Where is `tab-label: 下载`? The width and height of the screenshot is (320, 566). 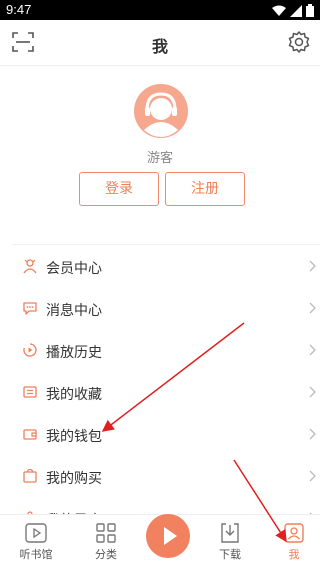 tab-label: 下载 is located at coordinates (230, 554).